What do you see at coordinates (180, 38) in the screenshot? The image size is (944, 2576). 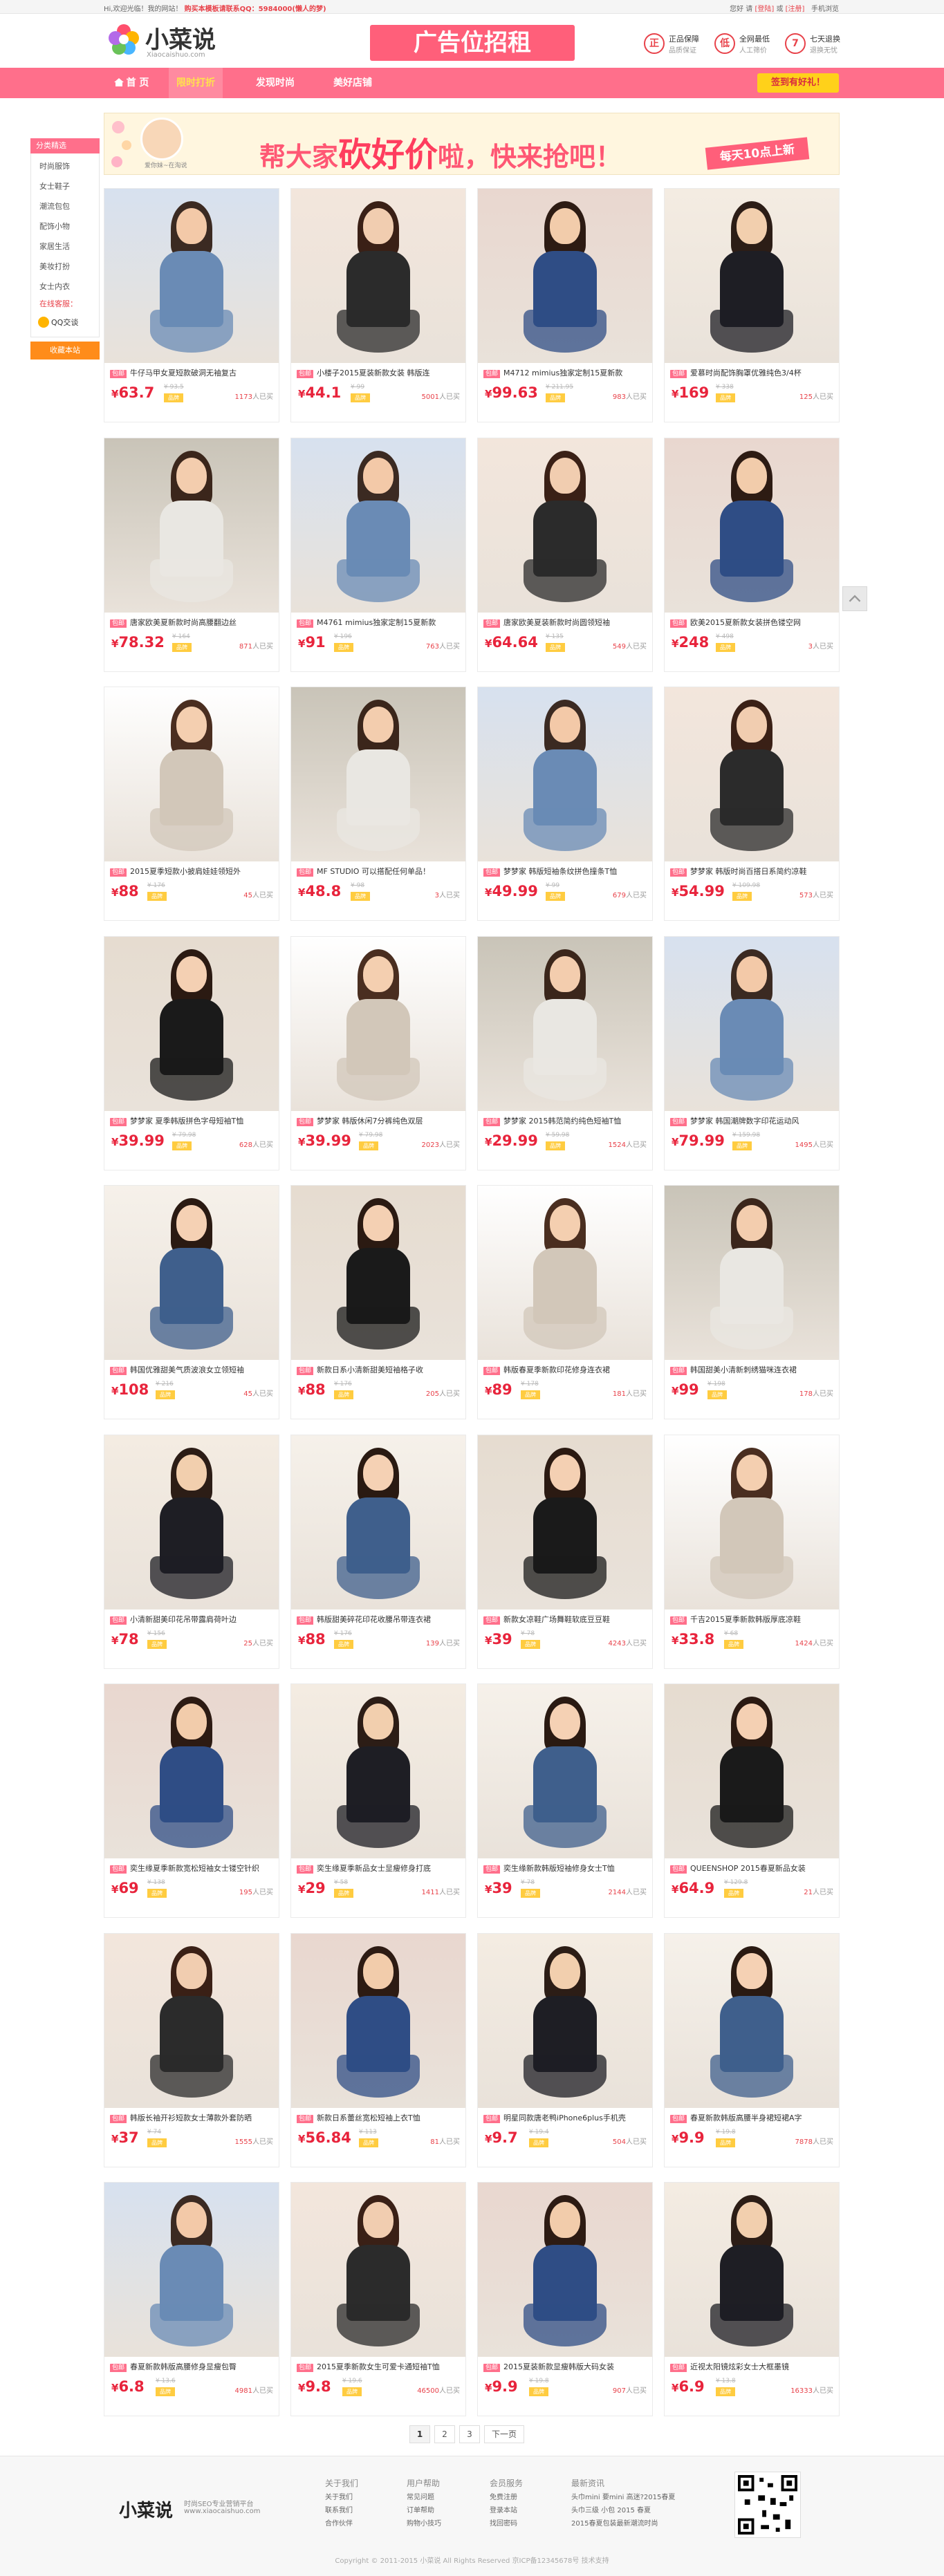 I see `logo-text: 小菜说` at bounding box center [180, 38].